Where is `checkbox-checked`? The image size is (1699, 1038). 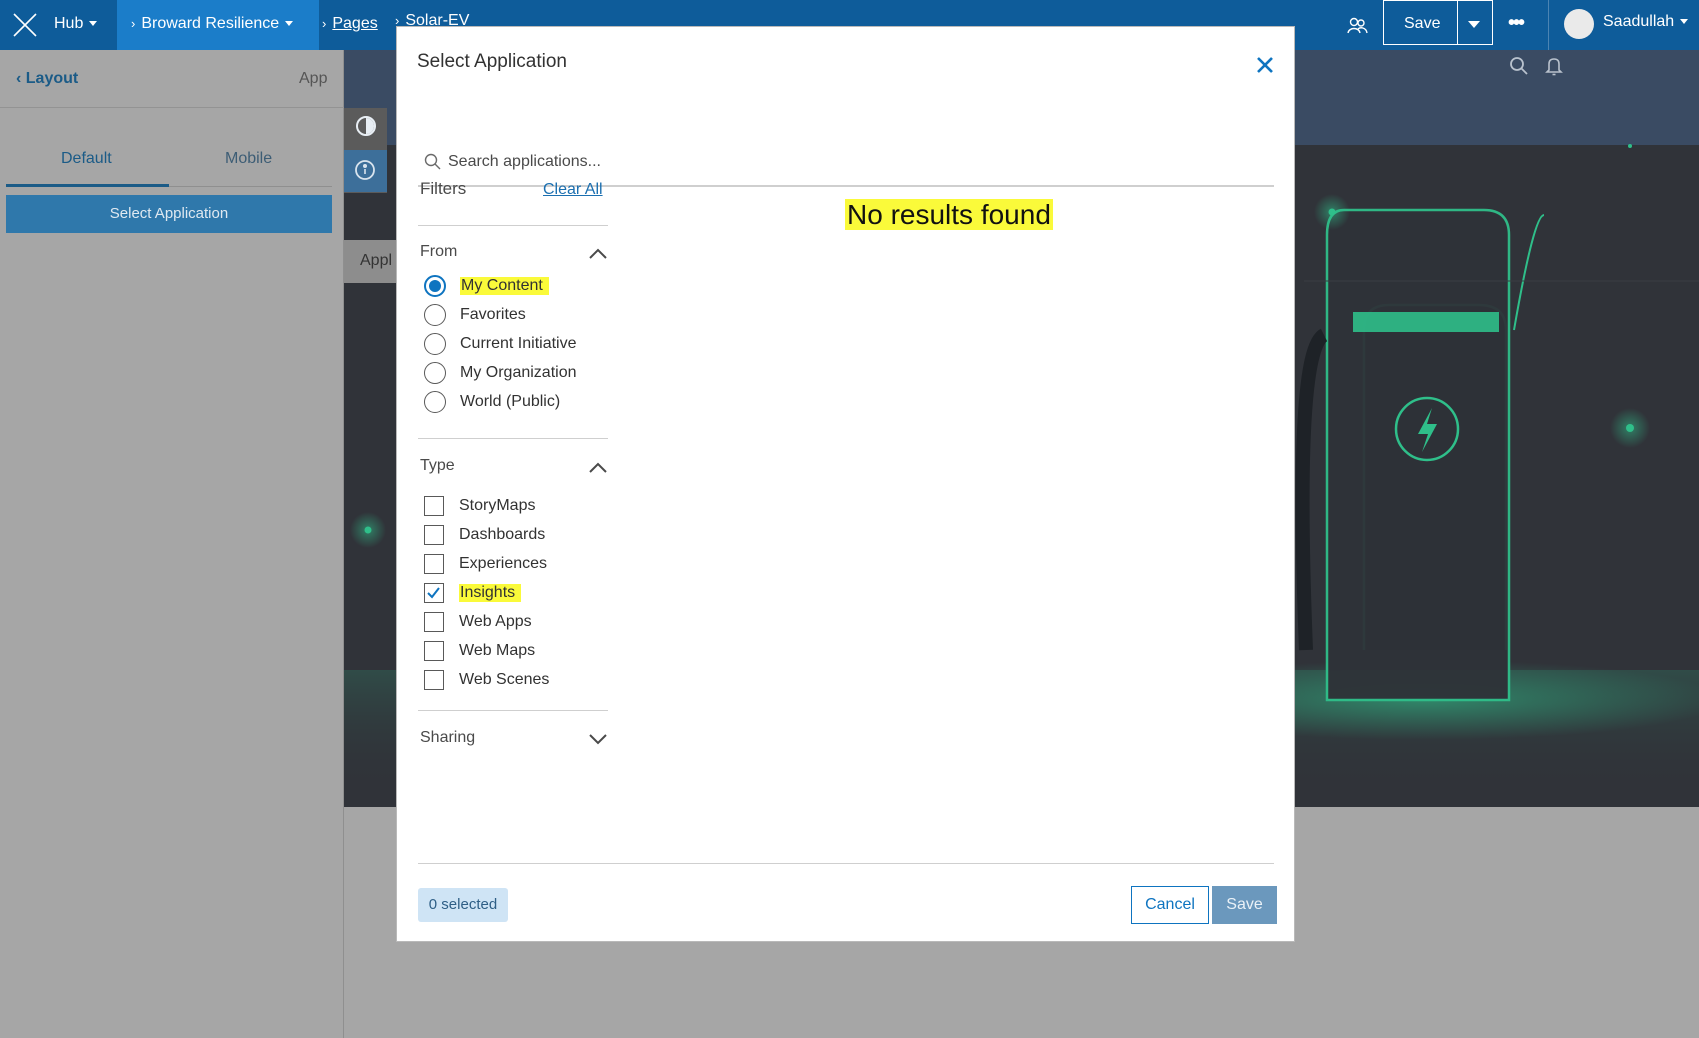
checkbox-checked is located at coordinates (434, 593).